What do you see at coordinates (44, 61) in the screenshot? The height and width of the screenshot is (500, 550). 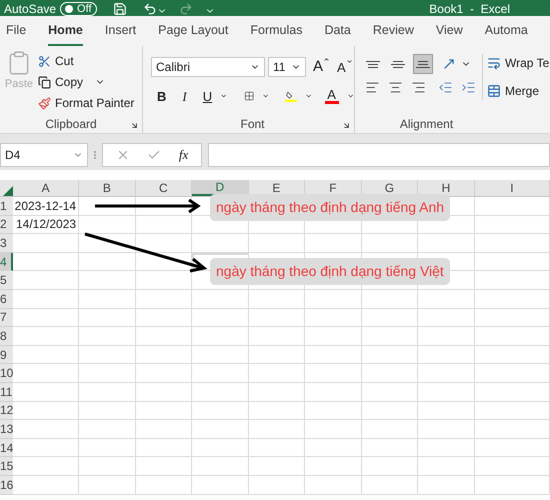 I see `scissors-icon` at bounding box center [44, 61].